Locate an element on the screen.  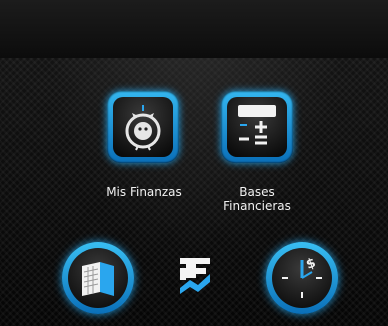
calculator-icon is located at coordinates (257, 125).